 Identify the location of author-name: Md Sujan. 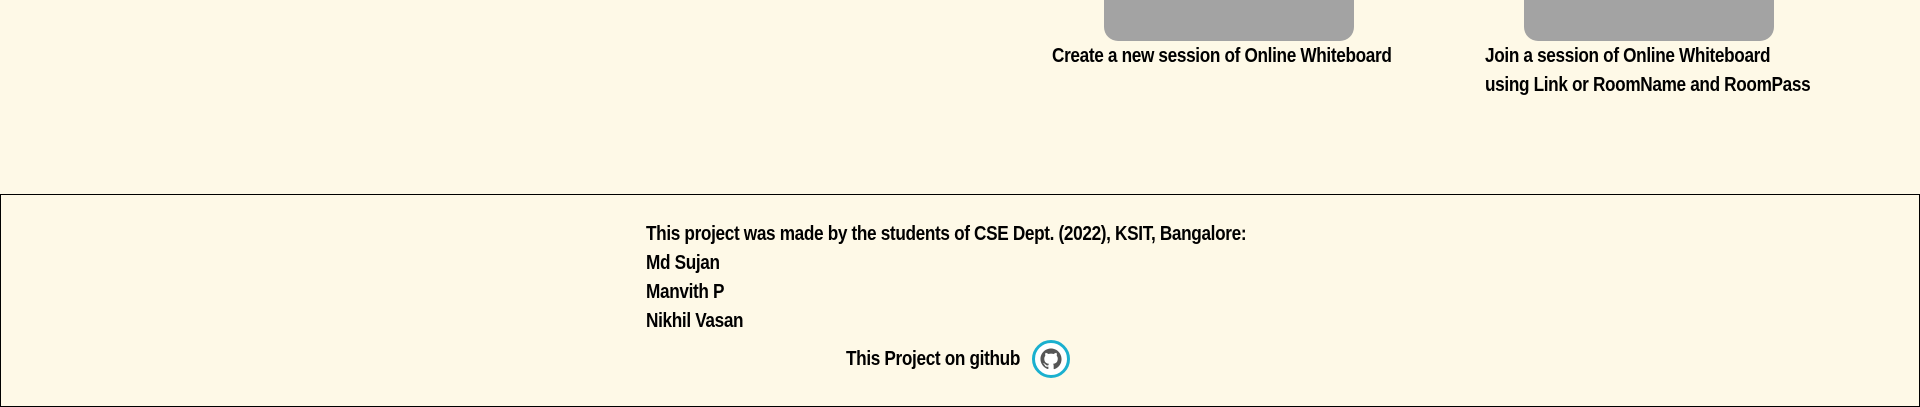
(683, 263).